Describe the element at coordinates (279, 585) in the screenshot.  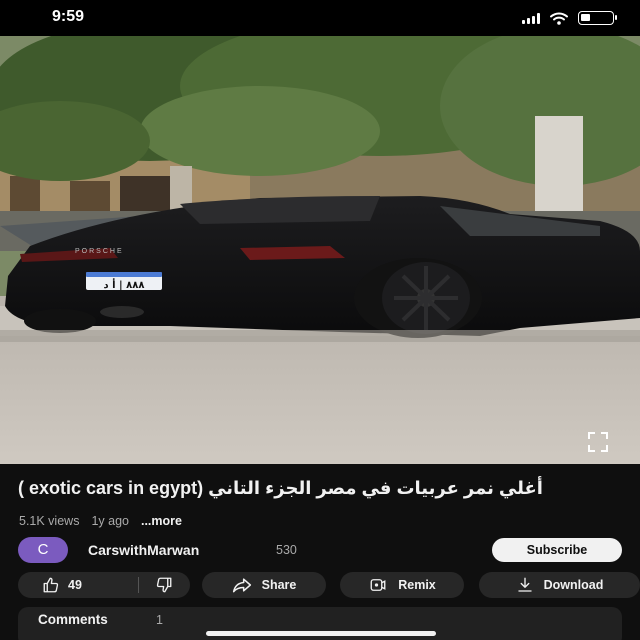
I see `share-label: Share` at that location.